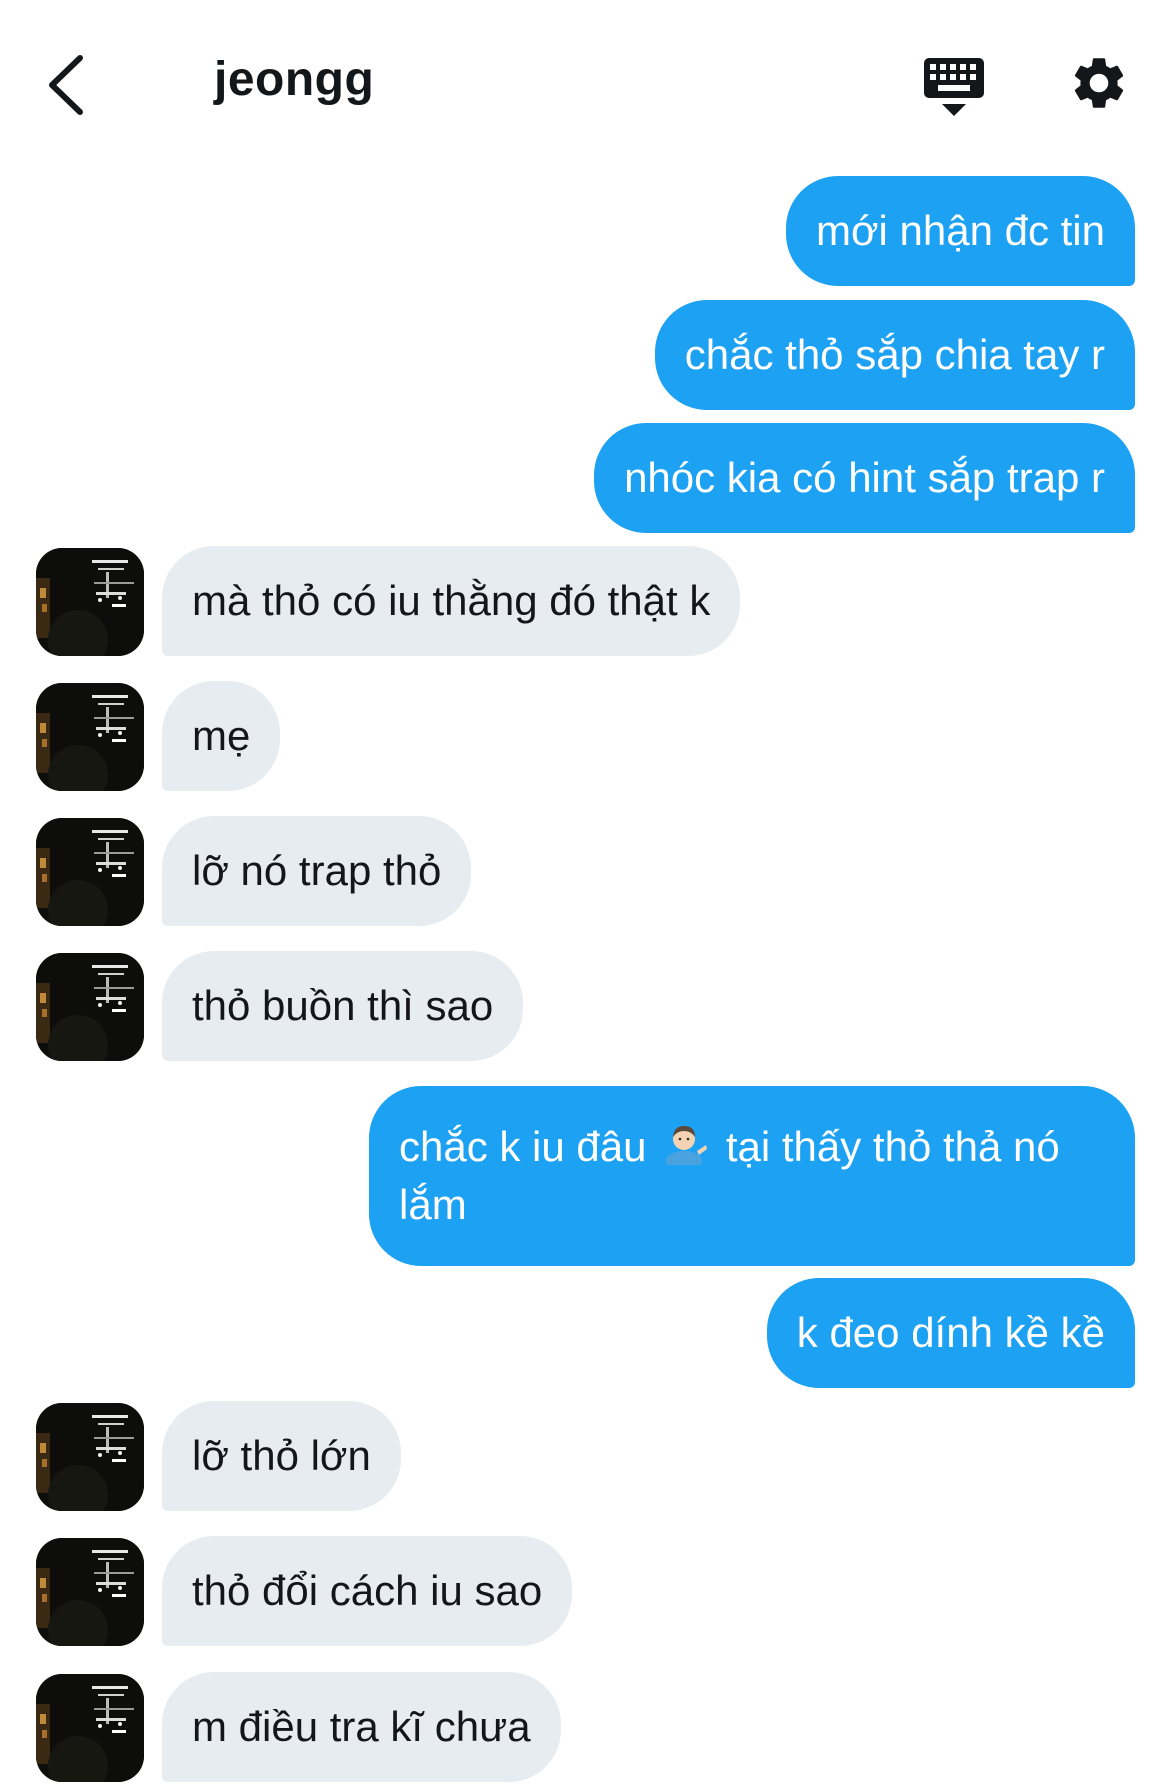  I want to click on message-row: chắc k iu đâu tại thấy thỏ thả nó lắm, so click(585, 1176).